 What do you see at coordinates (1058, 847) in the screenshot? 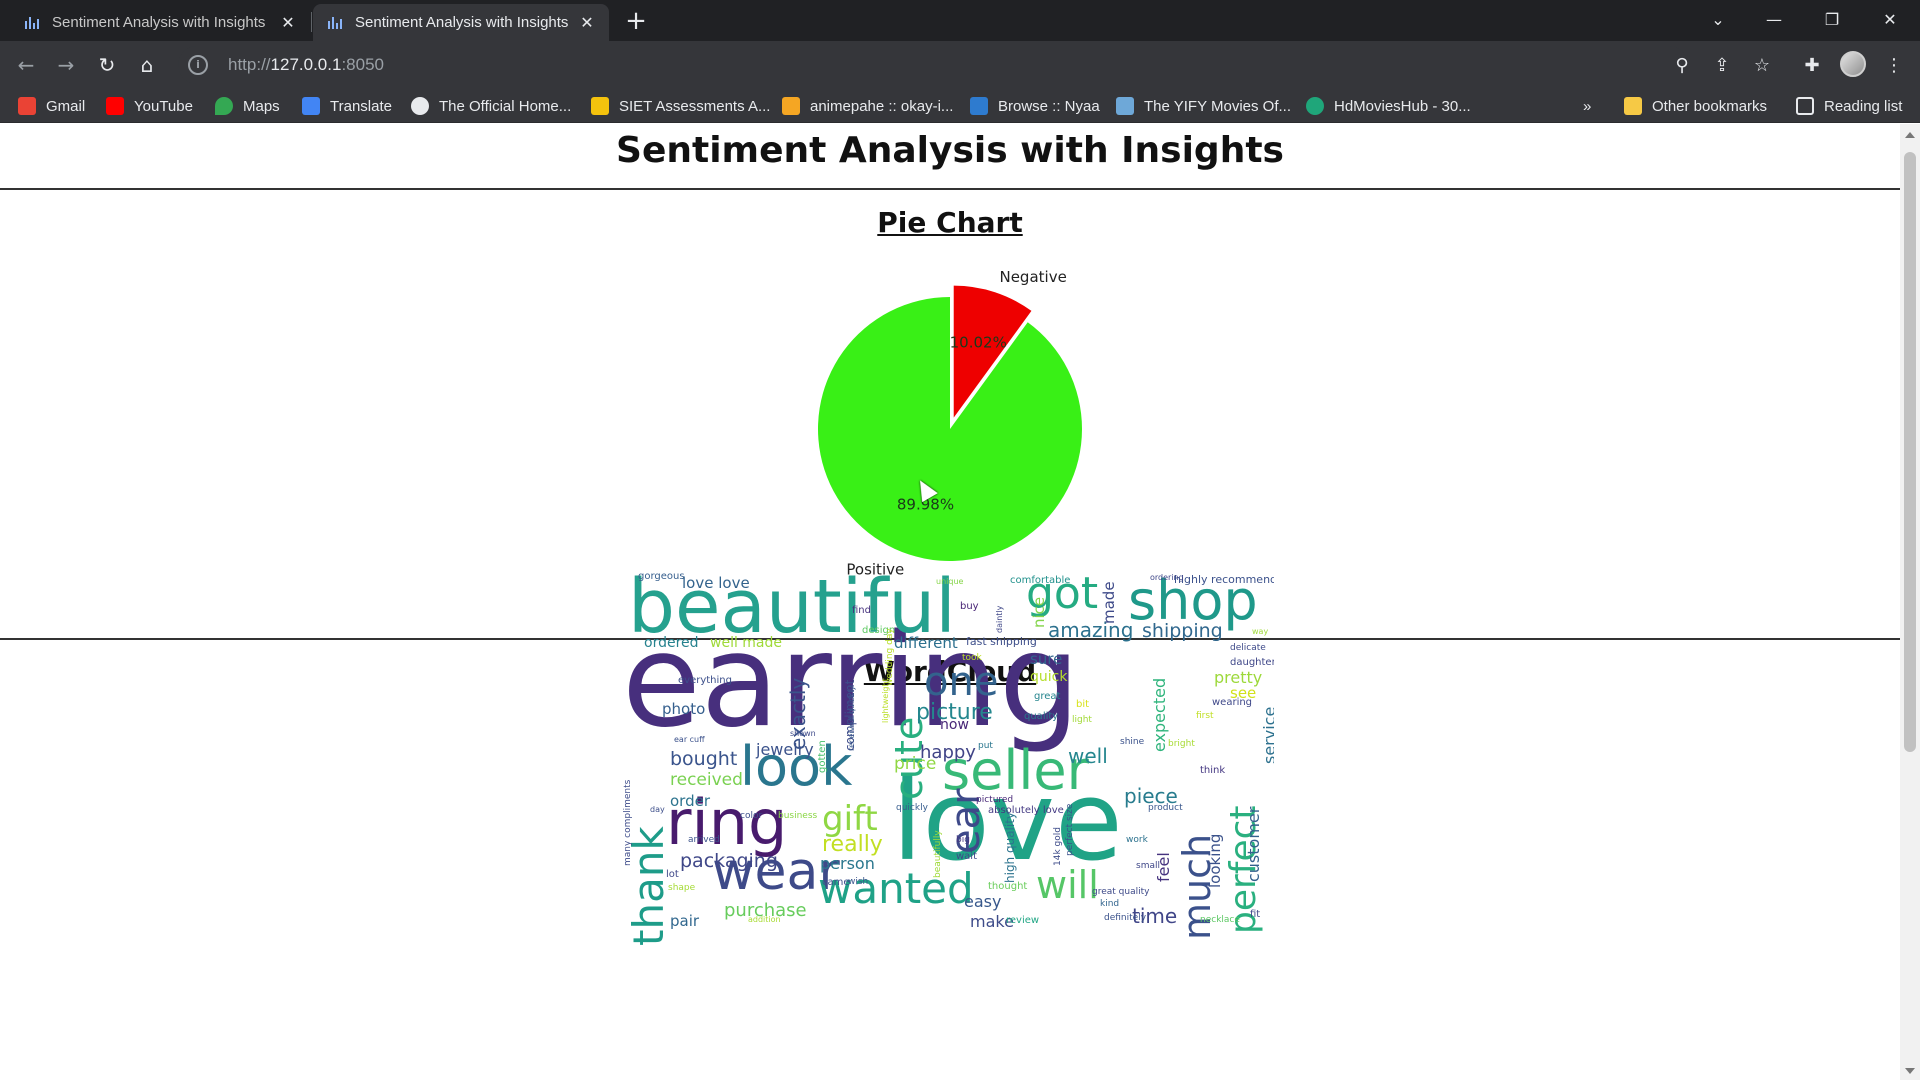
I see `wordcloud-word: 14k gold` at bounding box center [1058, 847].